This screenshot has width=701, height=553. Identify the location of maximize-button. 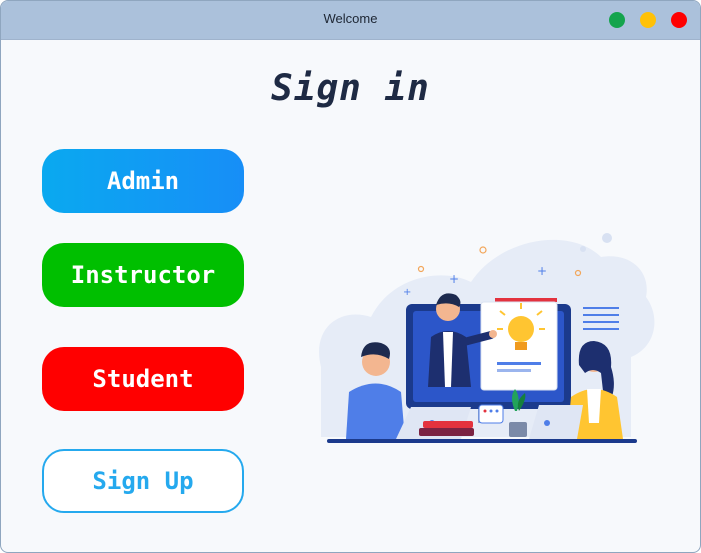
(617, 20).